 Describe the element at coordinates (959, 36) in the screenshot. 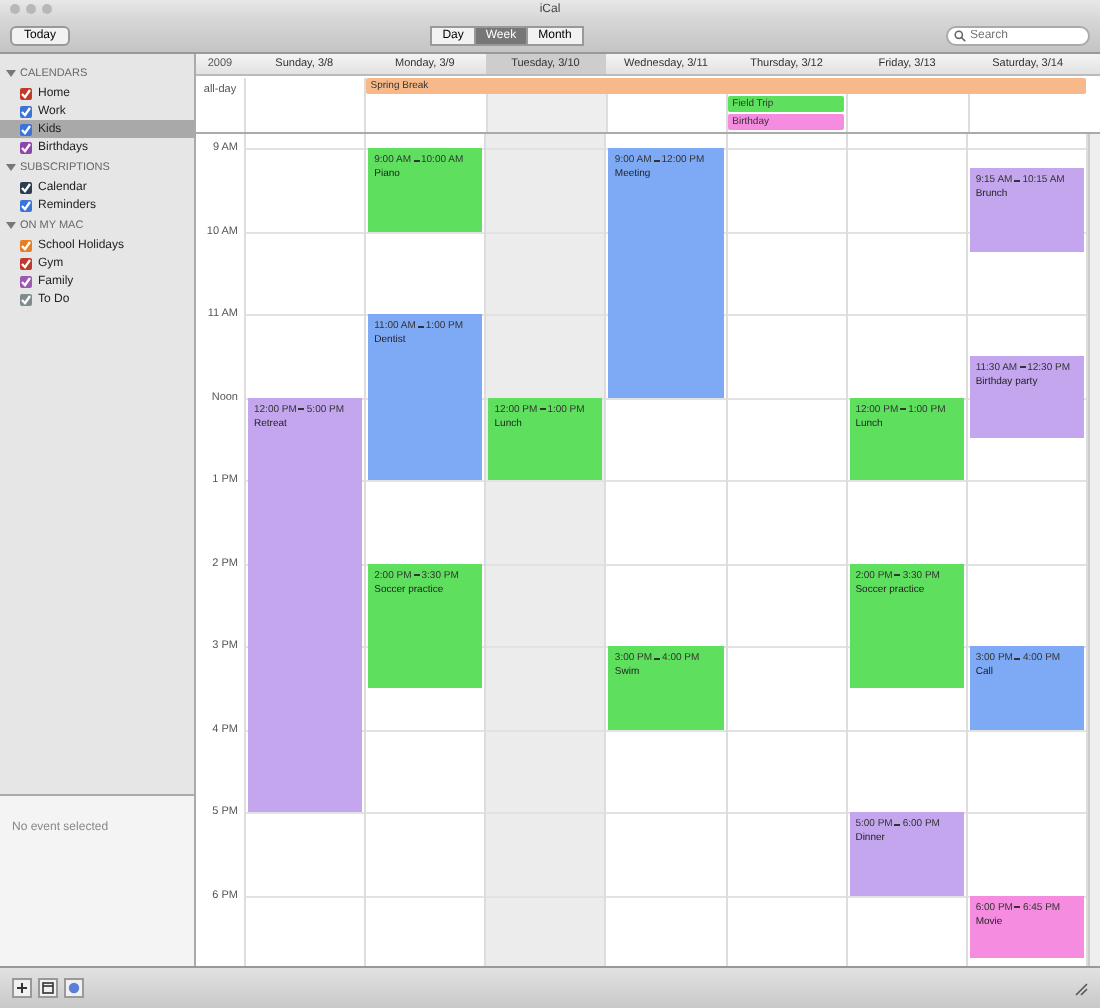

I see `search-icon` at that location.